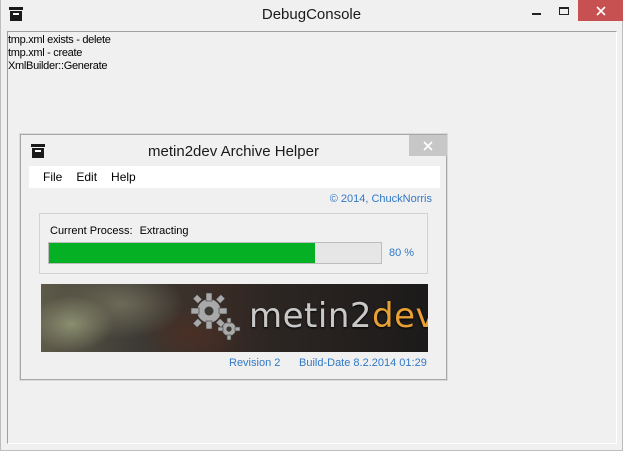  What do you see at coordinates (123, 177) in the screenshot?
I see `menu-help: Help` at bounding box center [123, 177].